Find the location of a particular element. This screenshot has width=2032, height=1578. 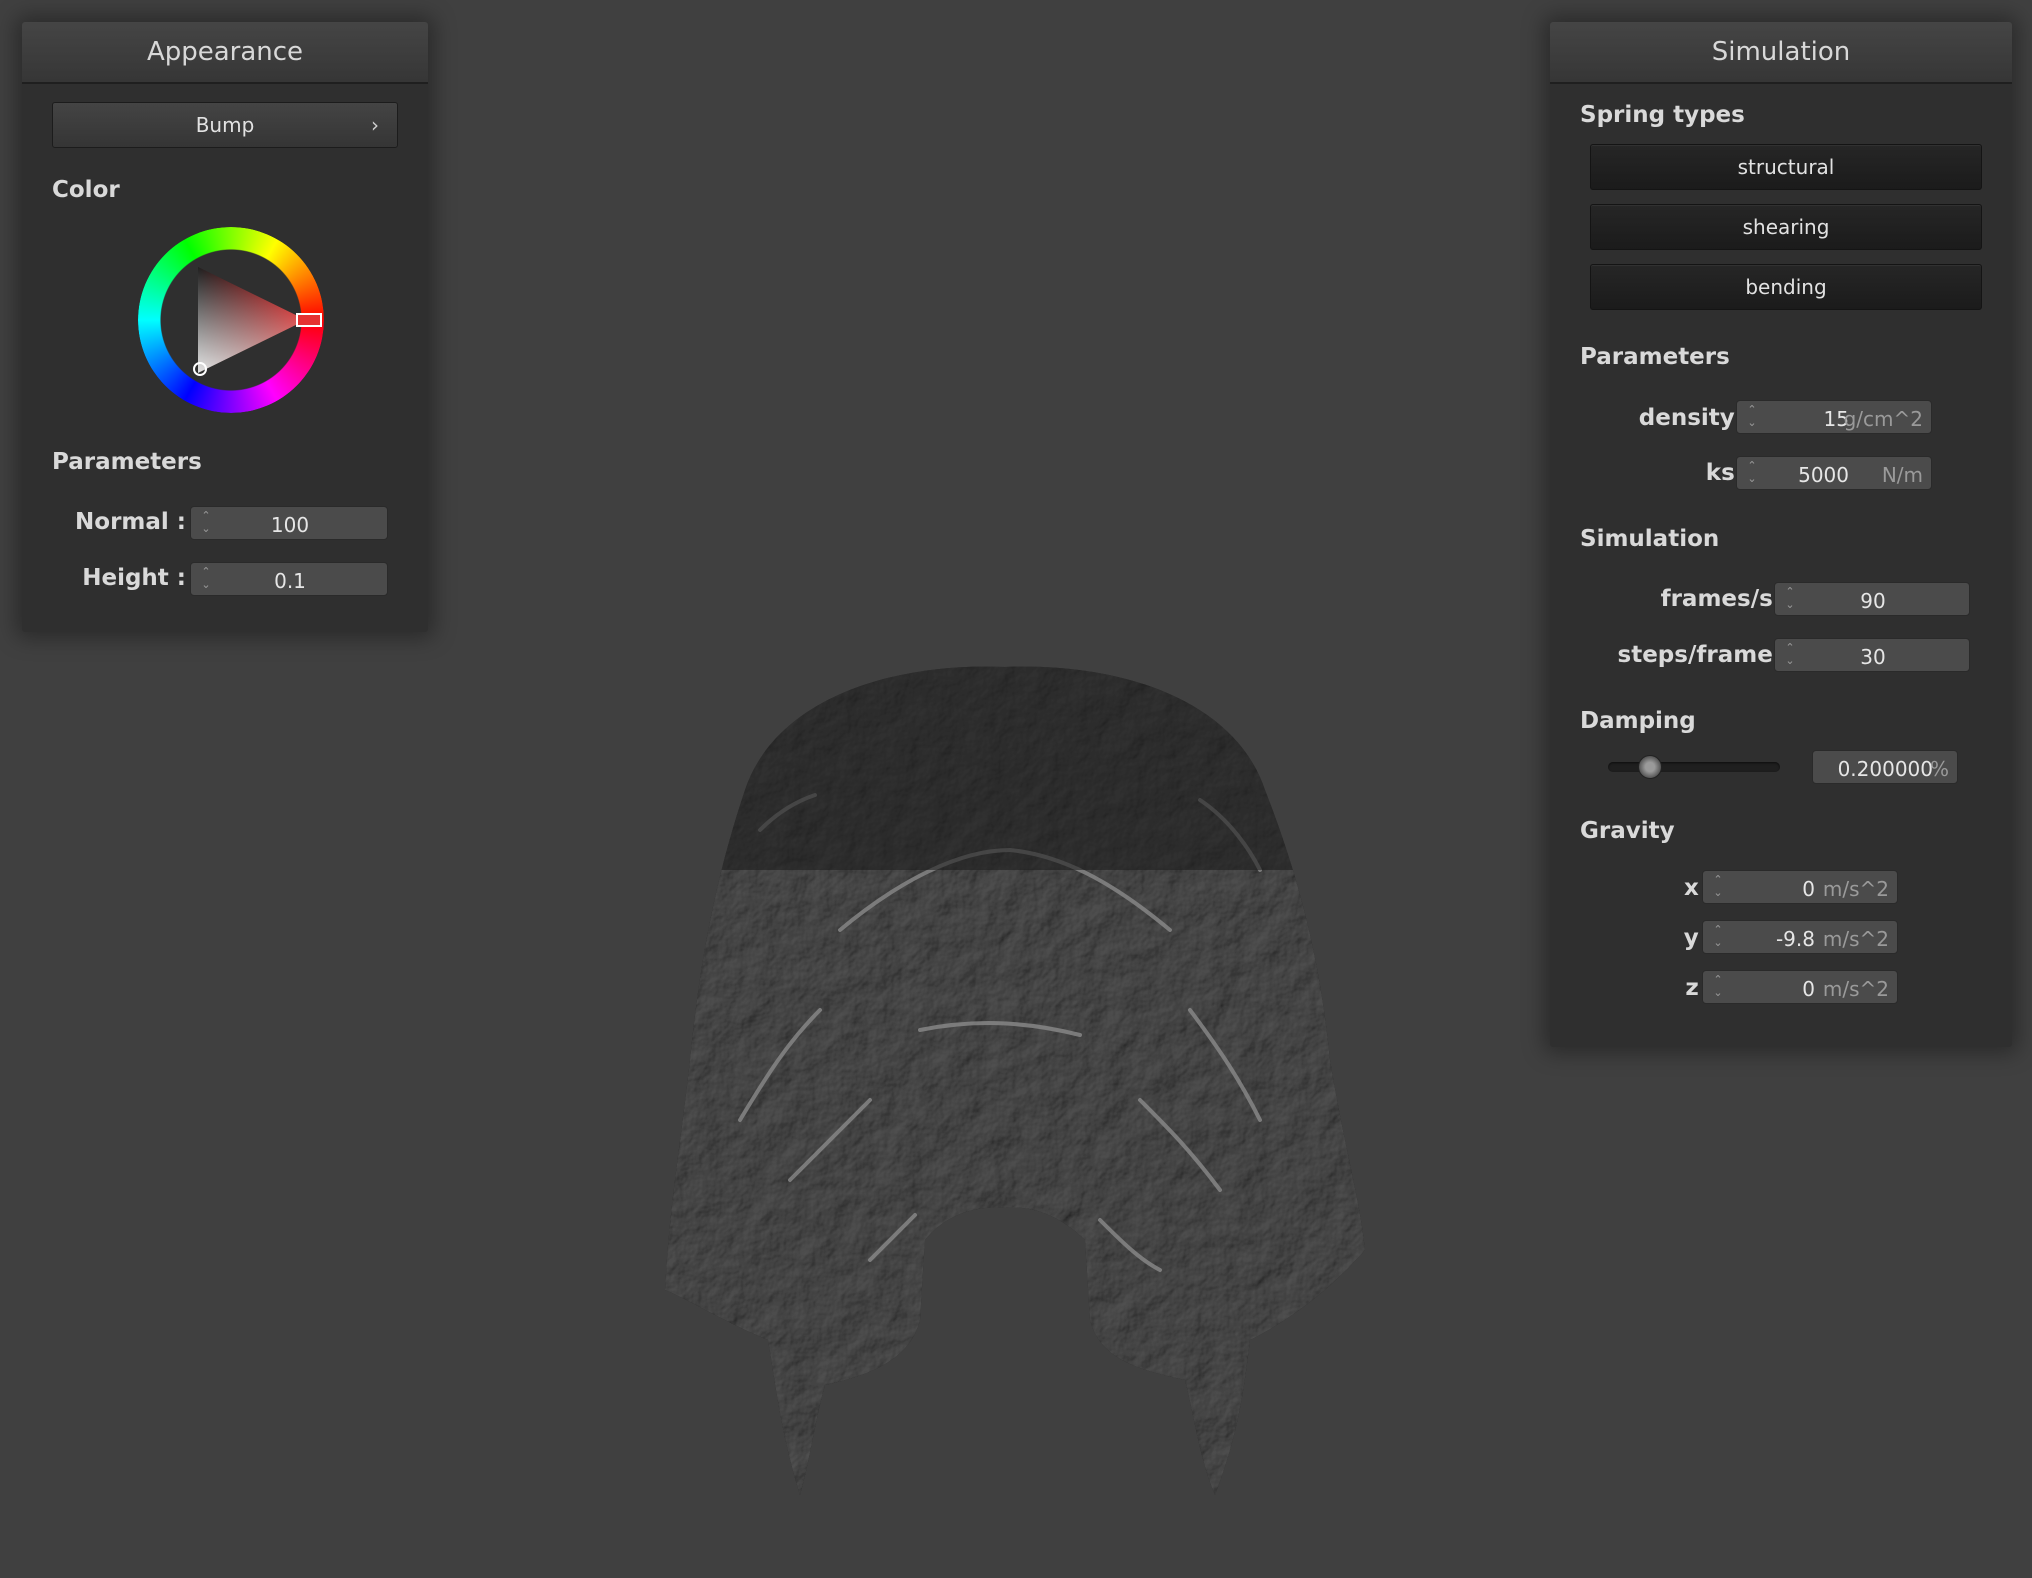

steps-label: steps/frame : is located at coordinates (1703, 655).